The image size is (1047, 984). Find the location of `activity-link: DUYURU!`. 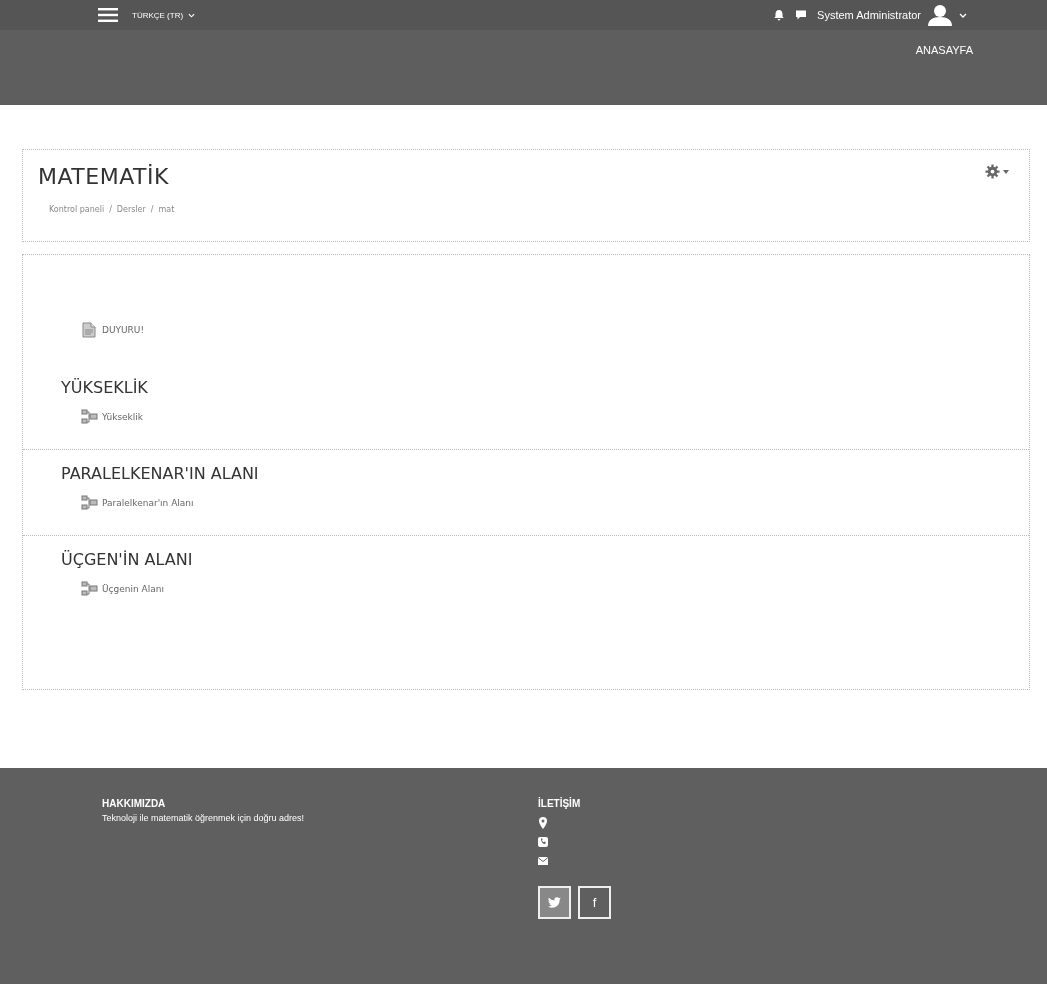

activity-link: DUYURU! is located at coordinates (113, 330).